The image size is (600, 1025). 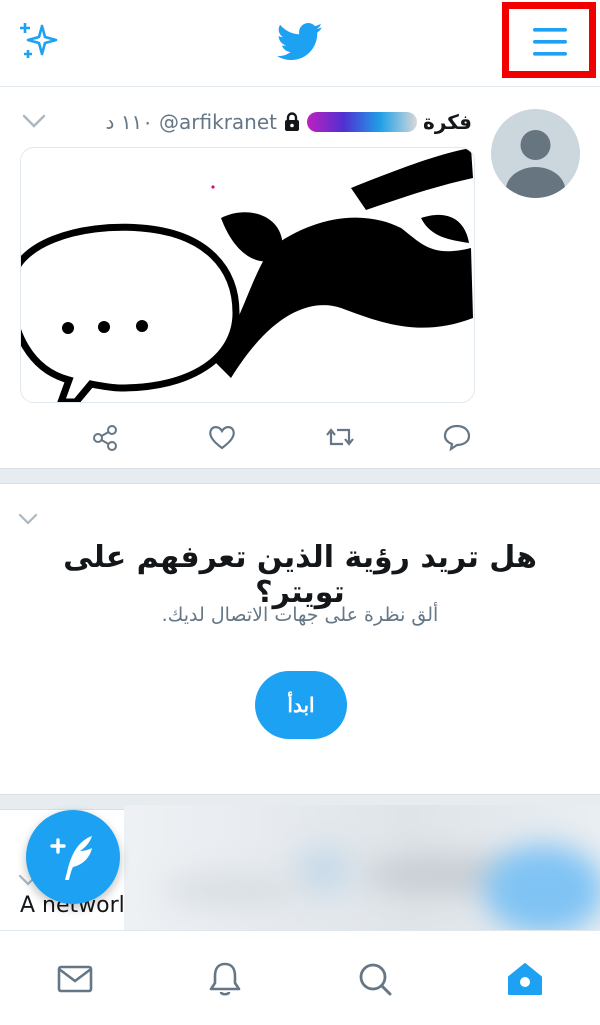 I want to click on default-avatar-icon, so click(x=535, y=164).